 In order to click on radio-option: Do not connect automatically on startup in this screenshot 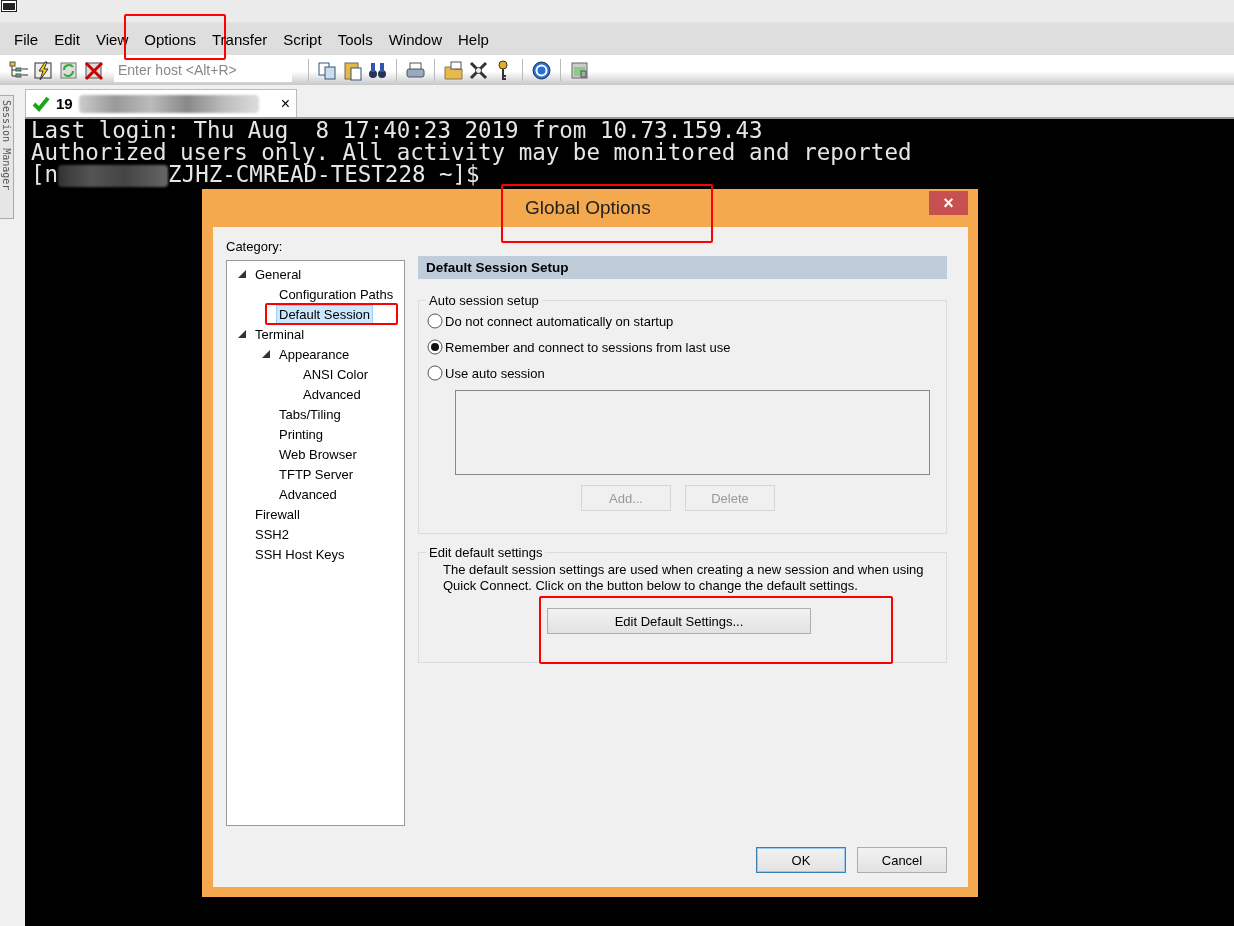, I will do `click(549, 321)`.